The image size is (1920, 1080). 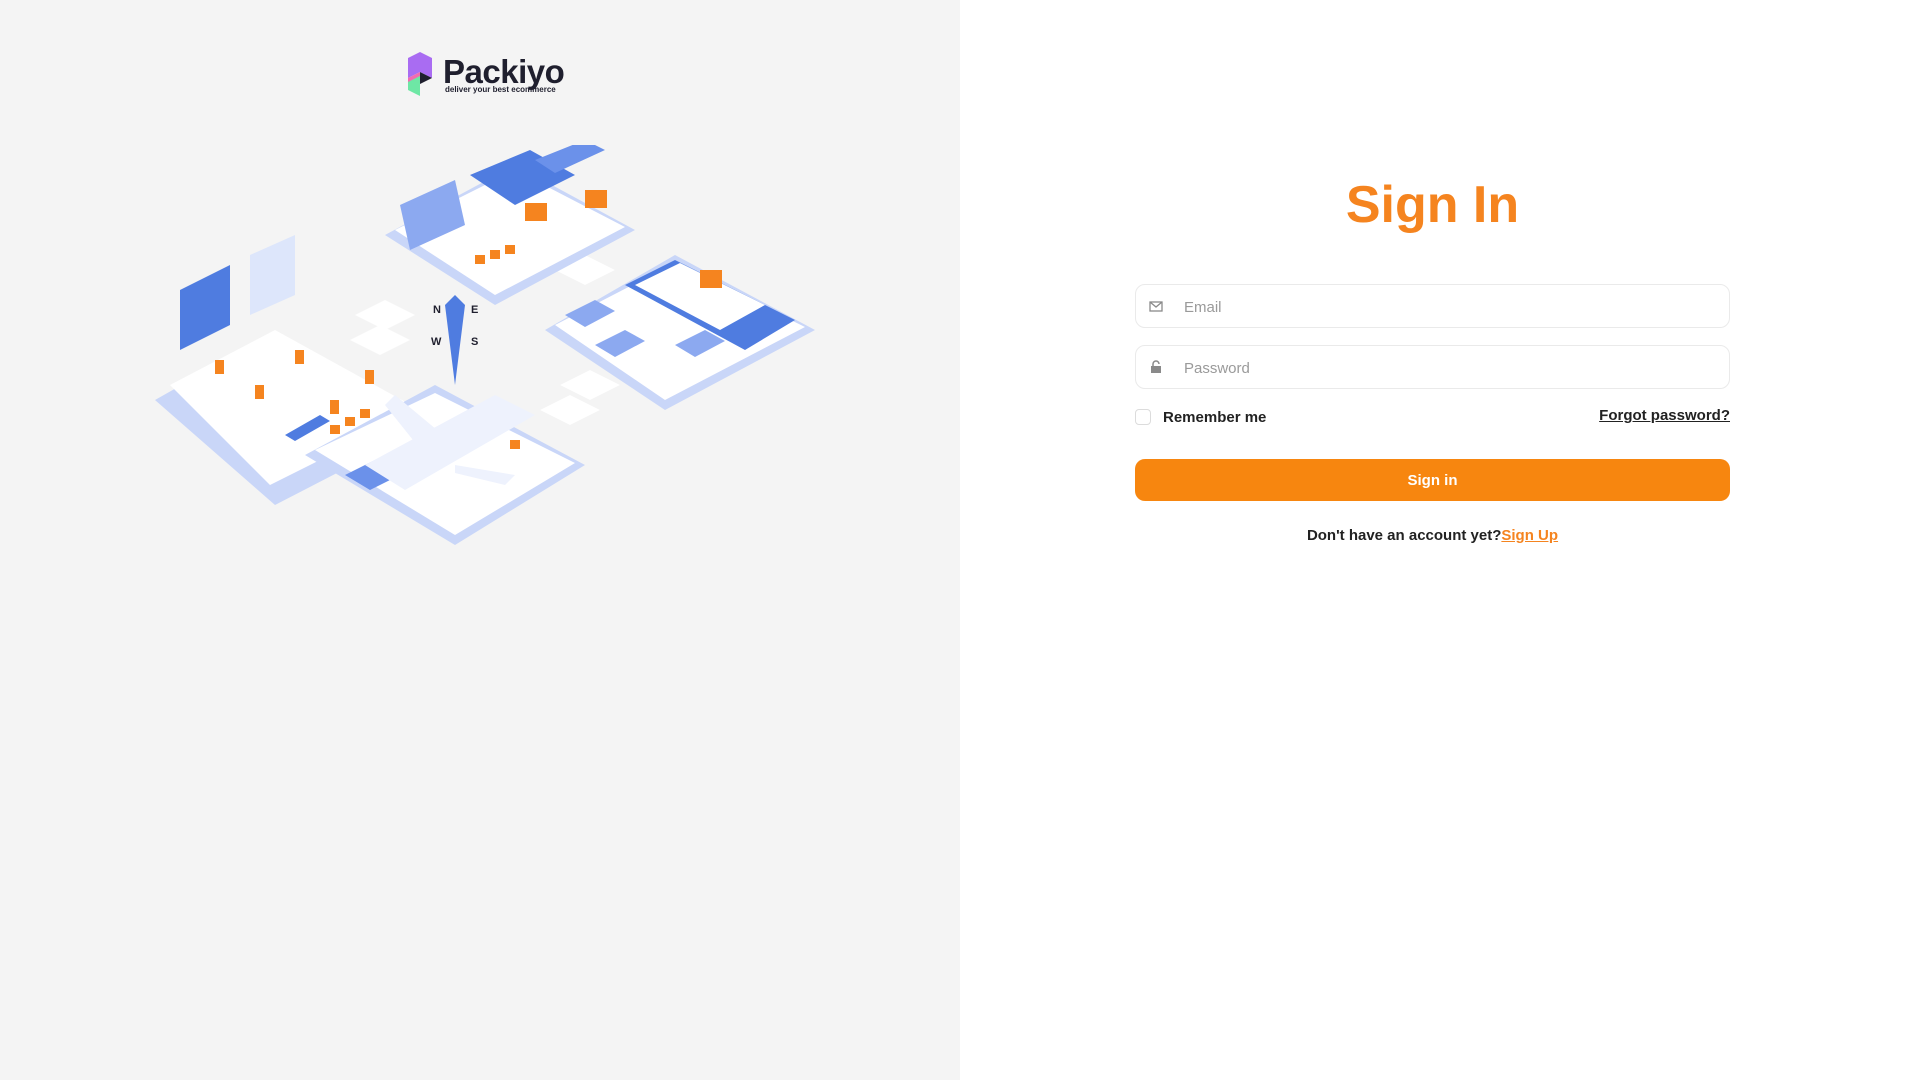 What do you see at coordinates (1432, 420) in the screenshot?
I see `options-row: Remember me Forgot password?` at bounding box center [1432, 420].